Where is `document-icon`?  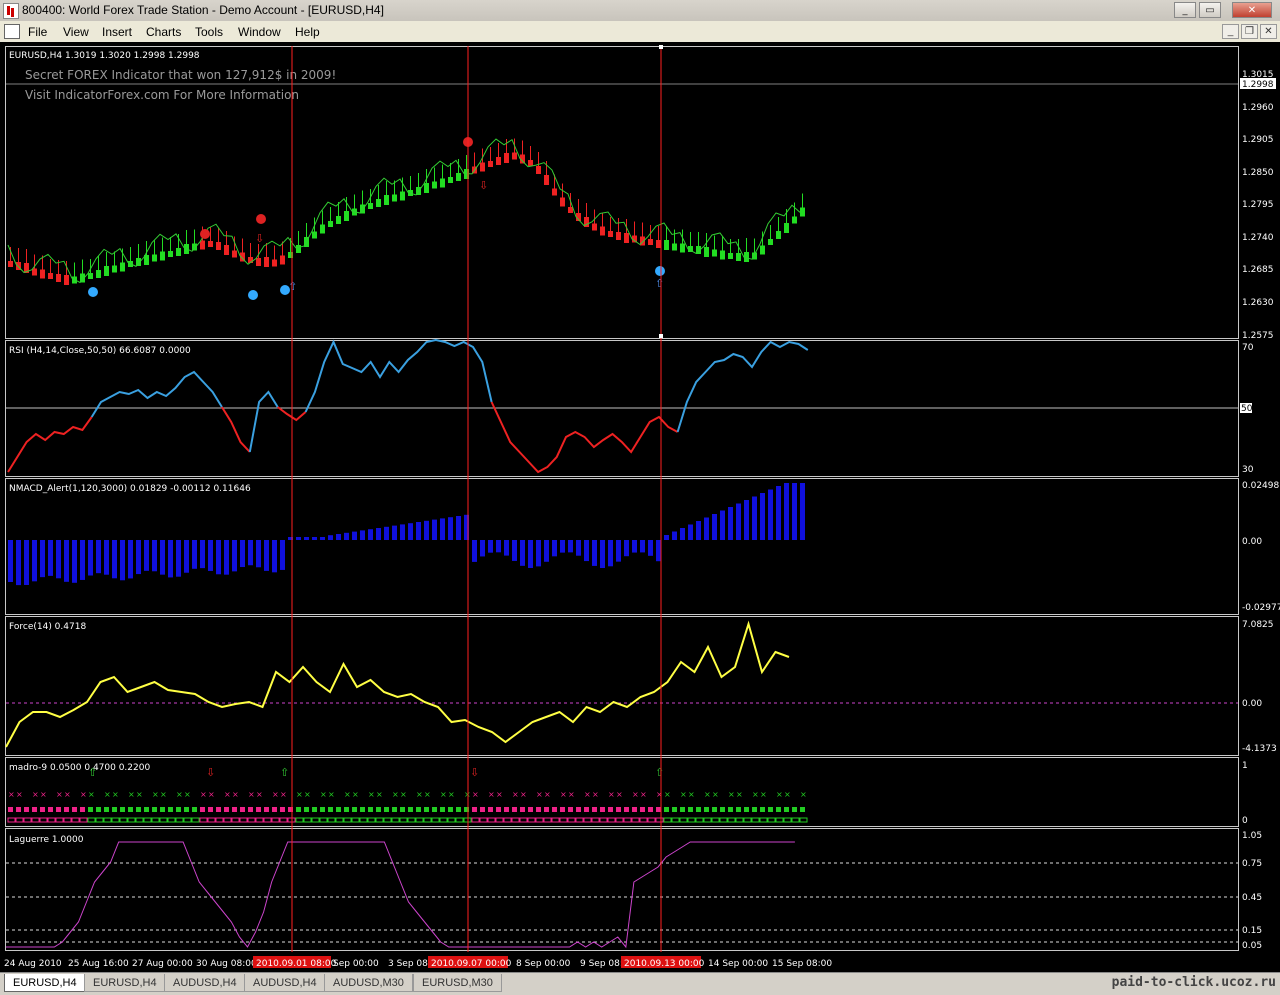 document-icon is located at coordinates (12, 31).